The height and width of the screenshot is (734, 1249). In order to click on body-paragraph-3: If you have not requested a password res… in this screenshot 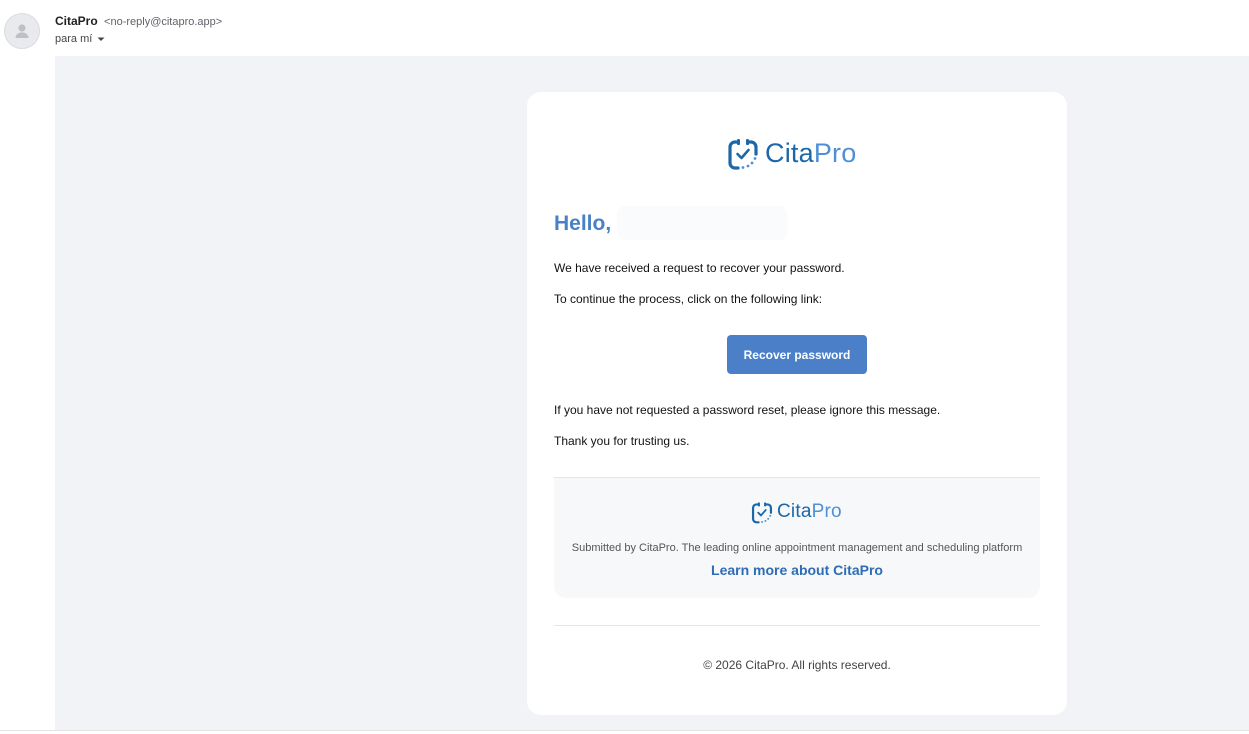, I will do `click(747, 410)`.